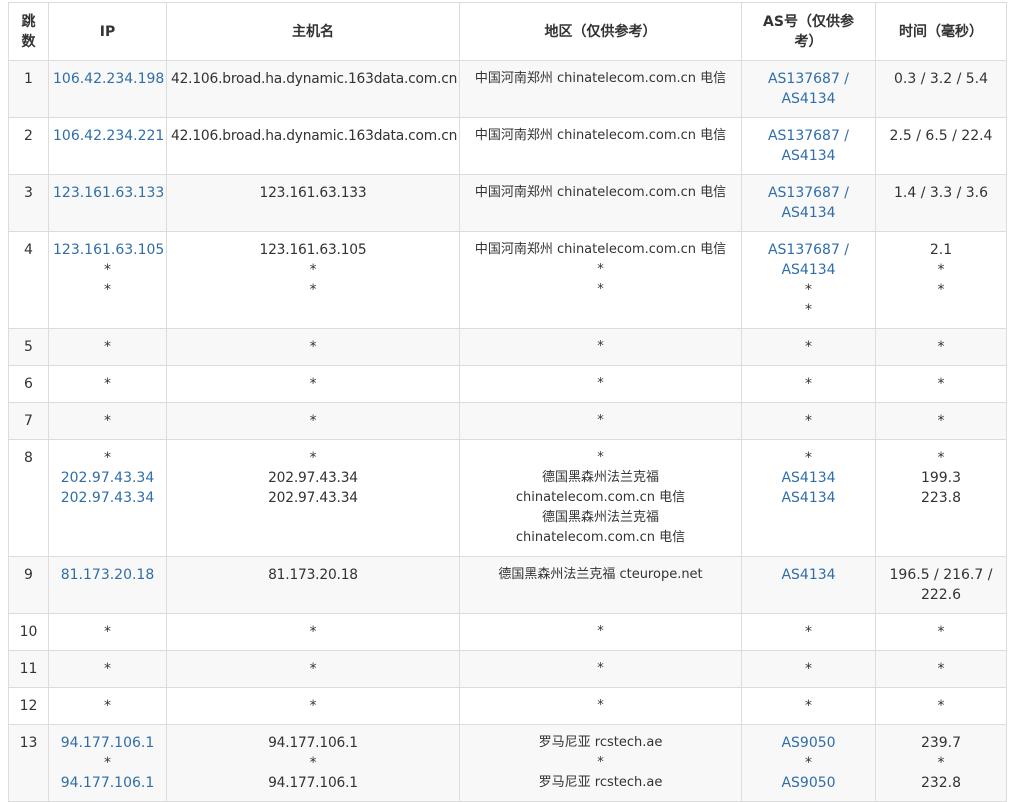 The image size is (1009, 802). I want to click on cell-hop: 10, so click(28, 632).